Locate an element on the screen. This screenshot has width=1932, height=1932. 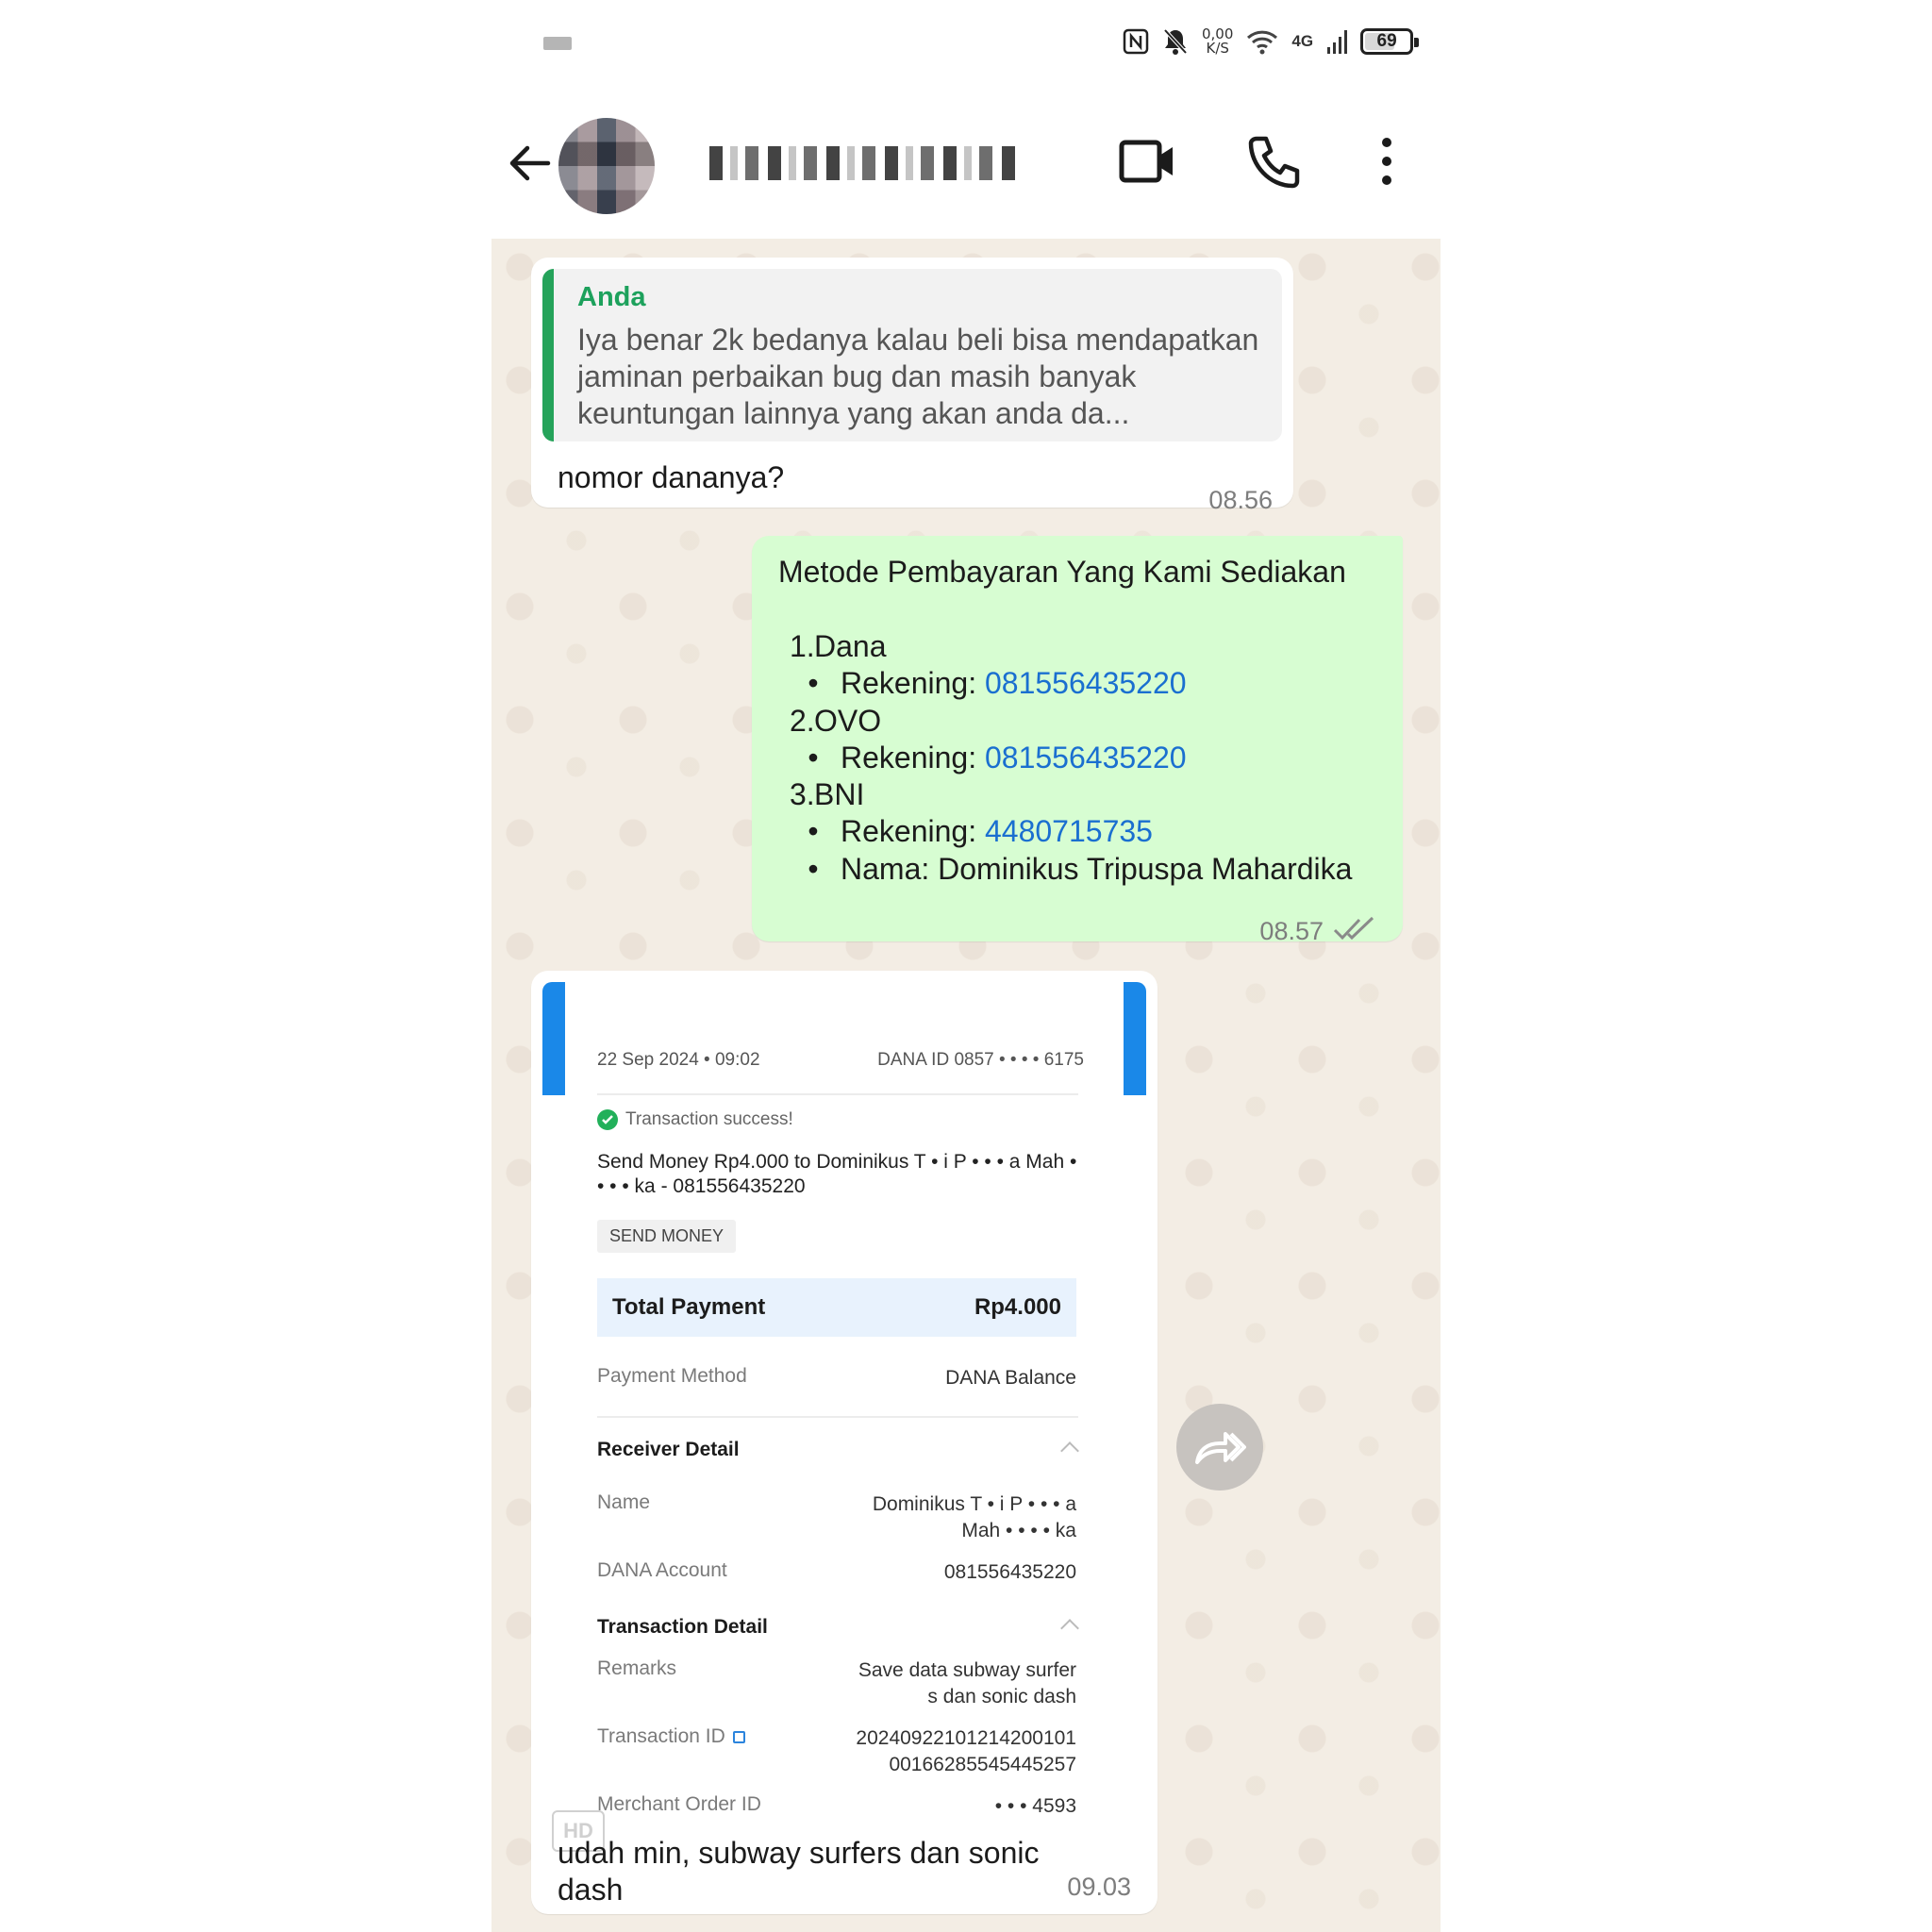
video-call-button is located at coordinates (1147, 163).